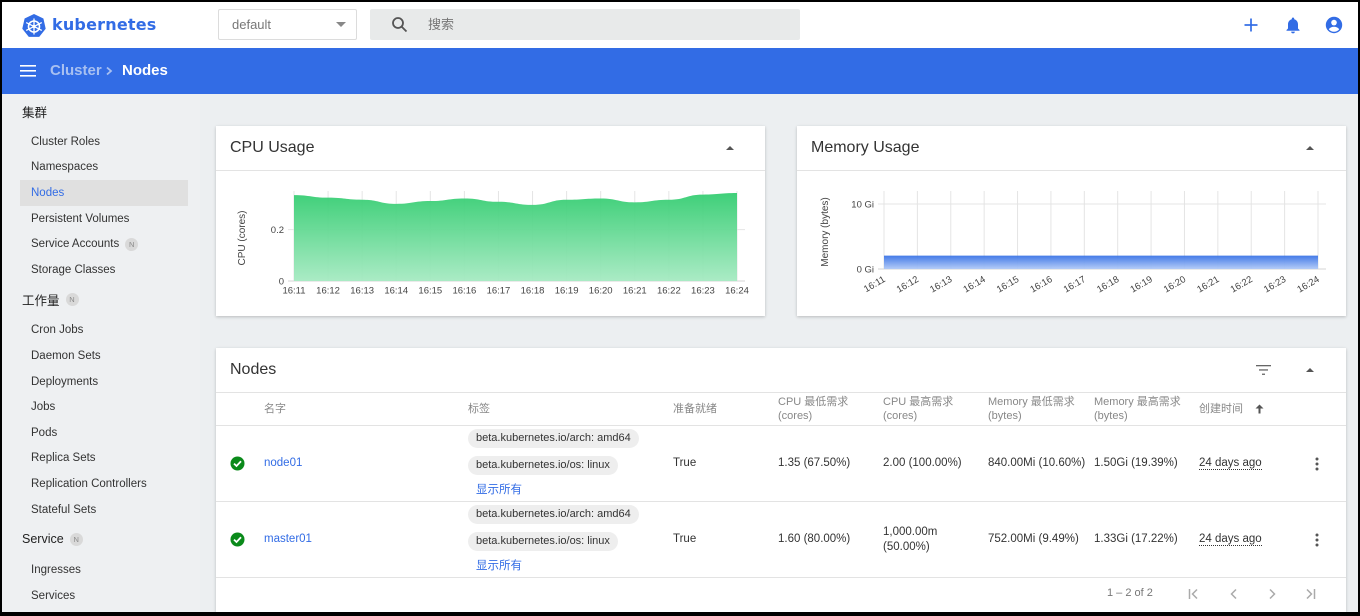  Describe the element at coordinates (1259, 409) in the screenshot. I see `arrow-upward-icon` at that location.